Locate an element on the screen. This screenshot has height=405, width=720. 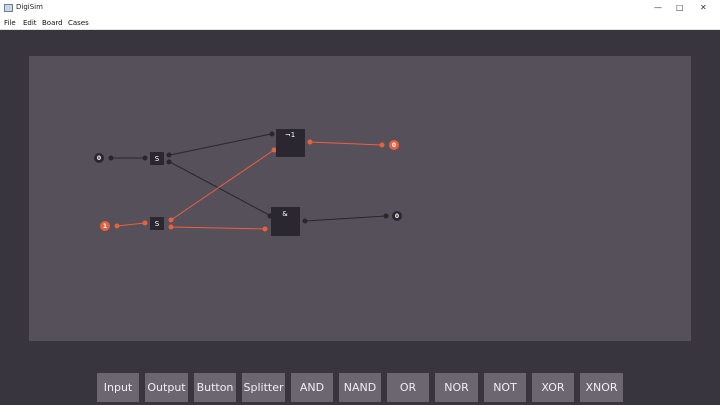
menu-cases: Cases is located at coordinates (78, 23).